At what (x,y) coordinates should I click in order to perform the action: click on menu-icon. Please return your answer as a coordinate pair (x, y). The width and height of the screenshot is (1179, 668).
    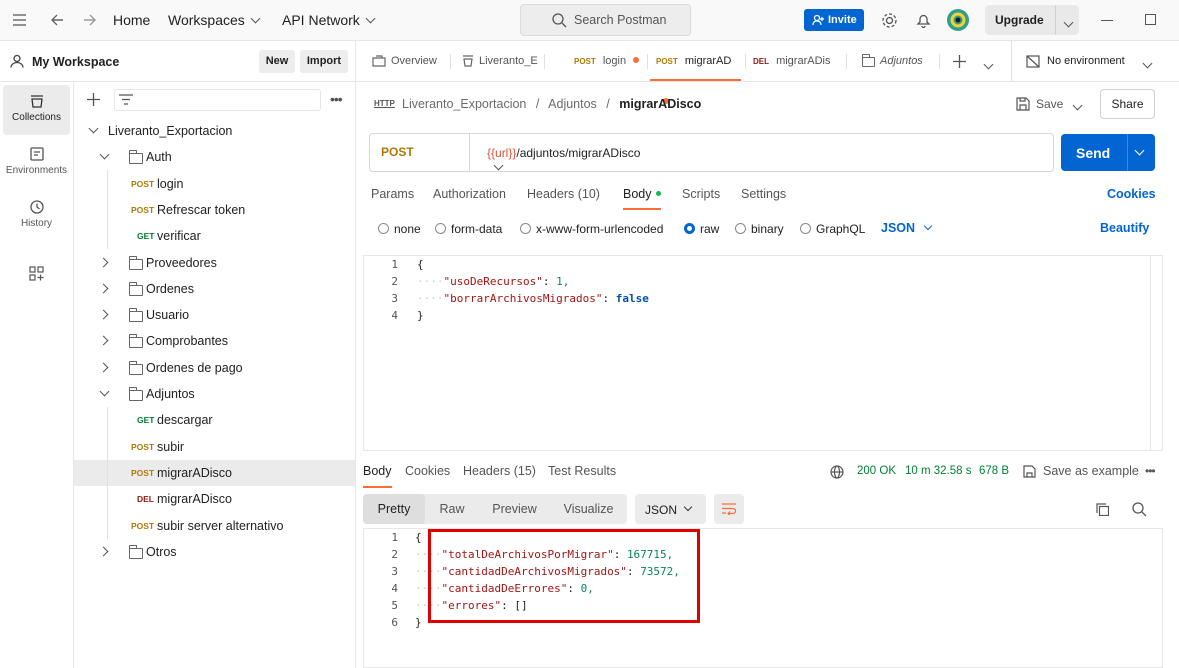
    Looking at the image, I should click on (19, 20).